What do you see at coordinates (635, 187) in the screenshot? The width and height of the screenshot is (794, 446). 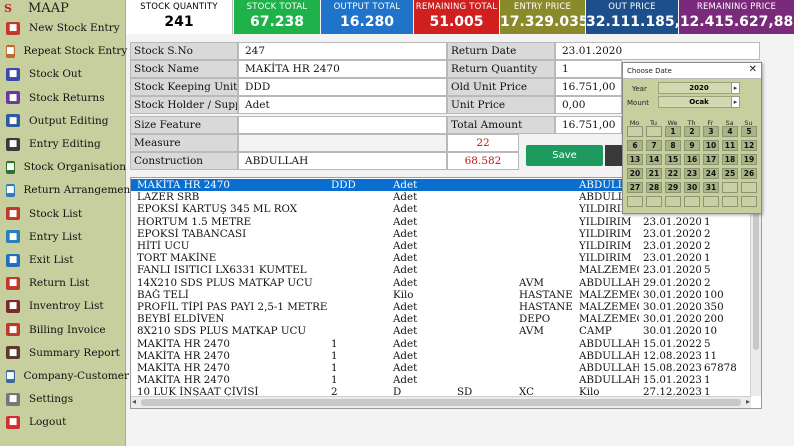 I see `calendar-day: 27` at bounding box center [635, 187].